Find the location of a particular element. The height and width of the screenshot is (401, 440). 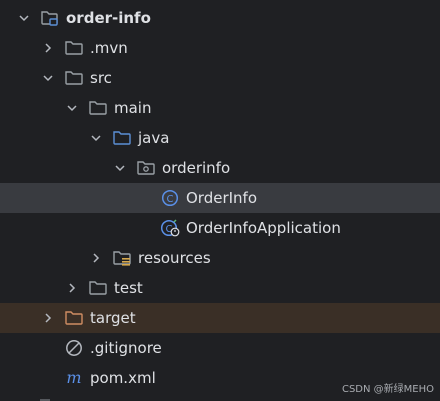

tree-item-label: OrderInfoApplication is located at coordinates (263, 228).